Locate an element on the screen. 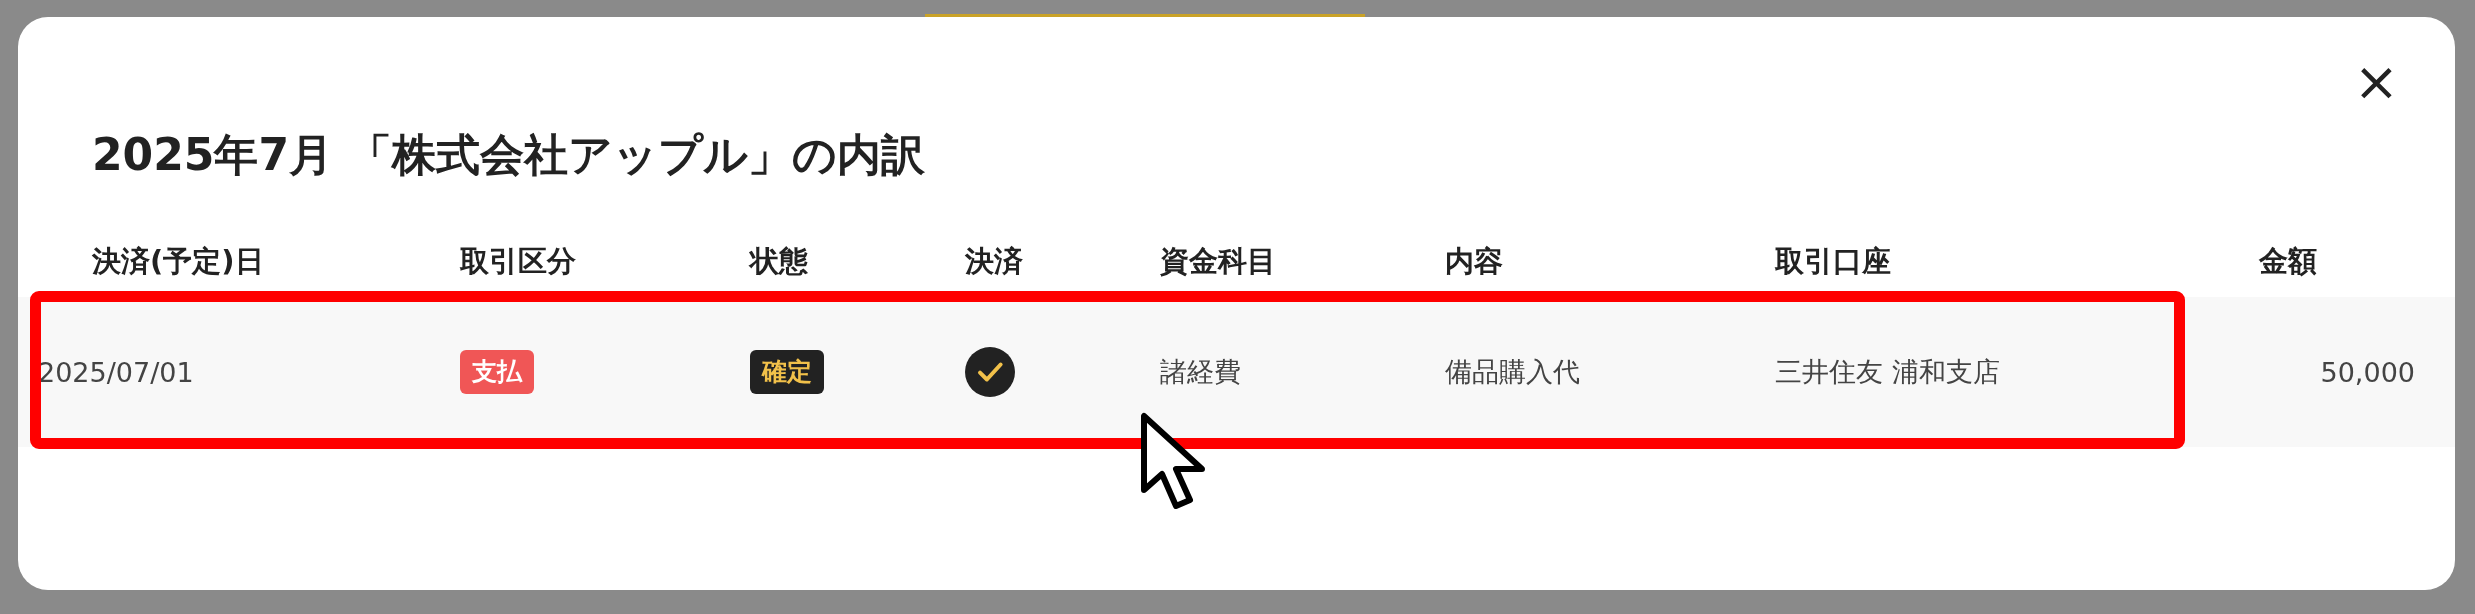 The width and height of the screenshot is (2475, 614). type-tag: 支払 is located at coordinates (497, 372).